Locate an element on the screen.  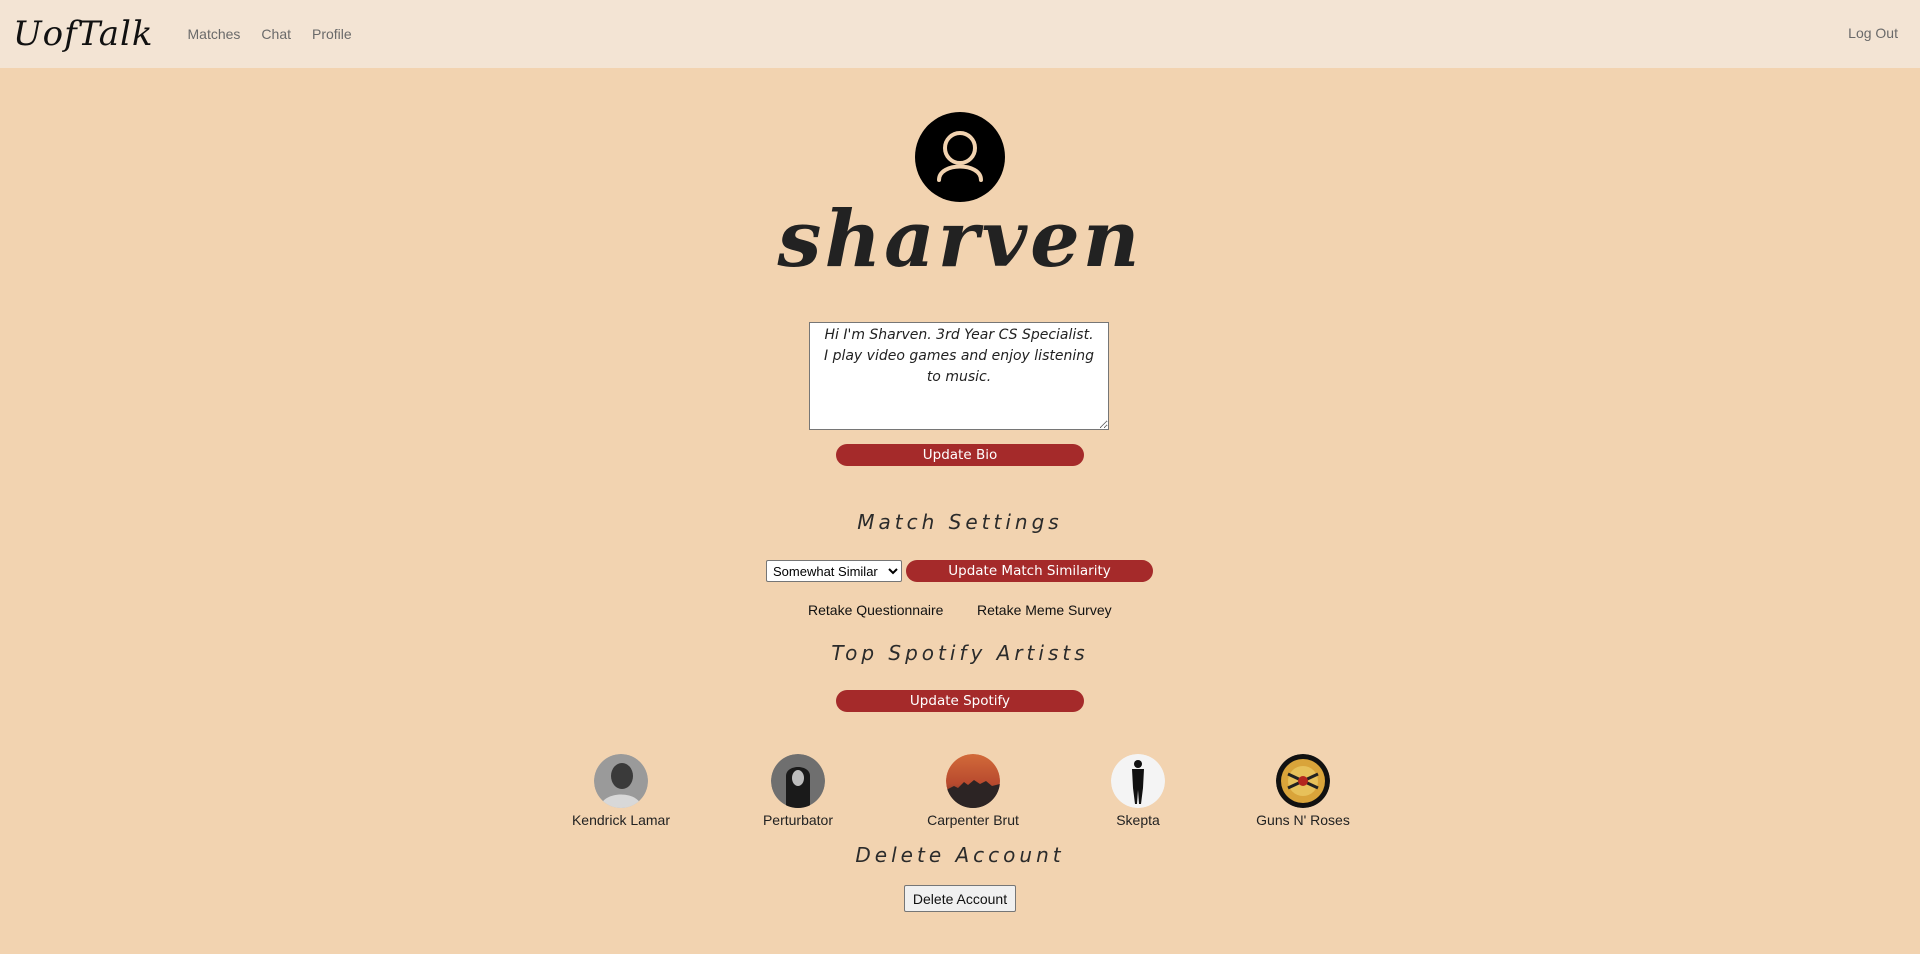
artist-name: Guns N' Roses is located at coordinates (1303, 820).